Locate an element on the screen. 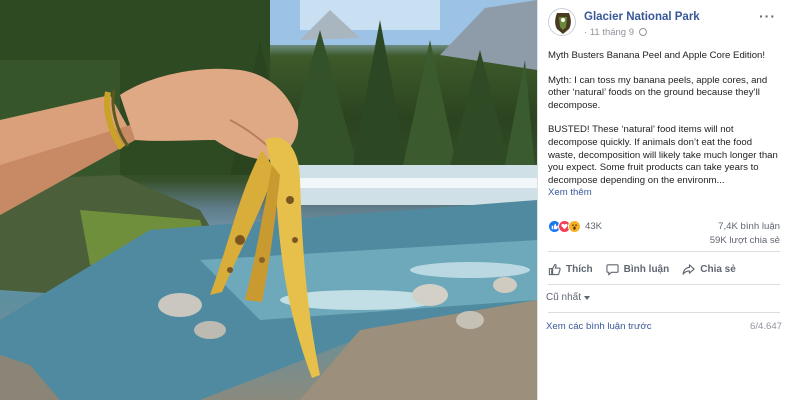 The width and height of the screenshot is (786, 400). comment-sort-dropdown: Cũ nhất is located at coordinates (568, 297).